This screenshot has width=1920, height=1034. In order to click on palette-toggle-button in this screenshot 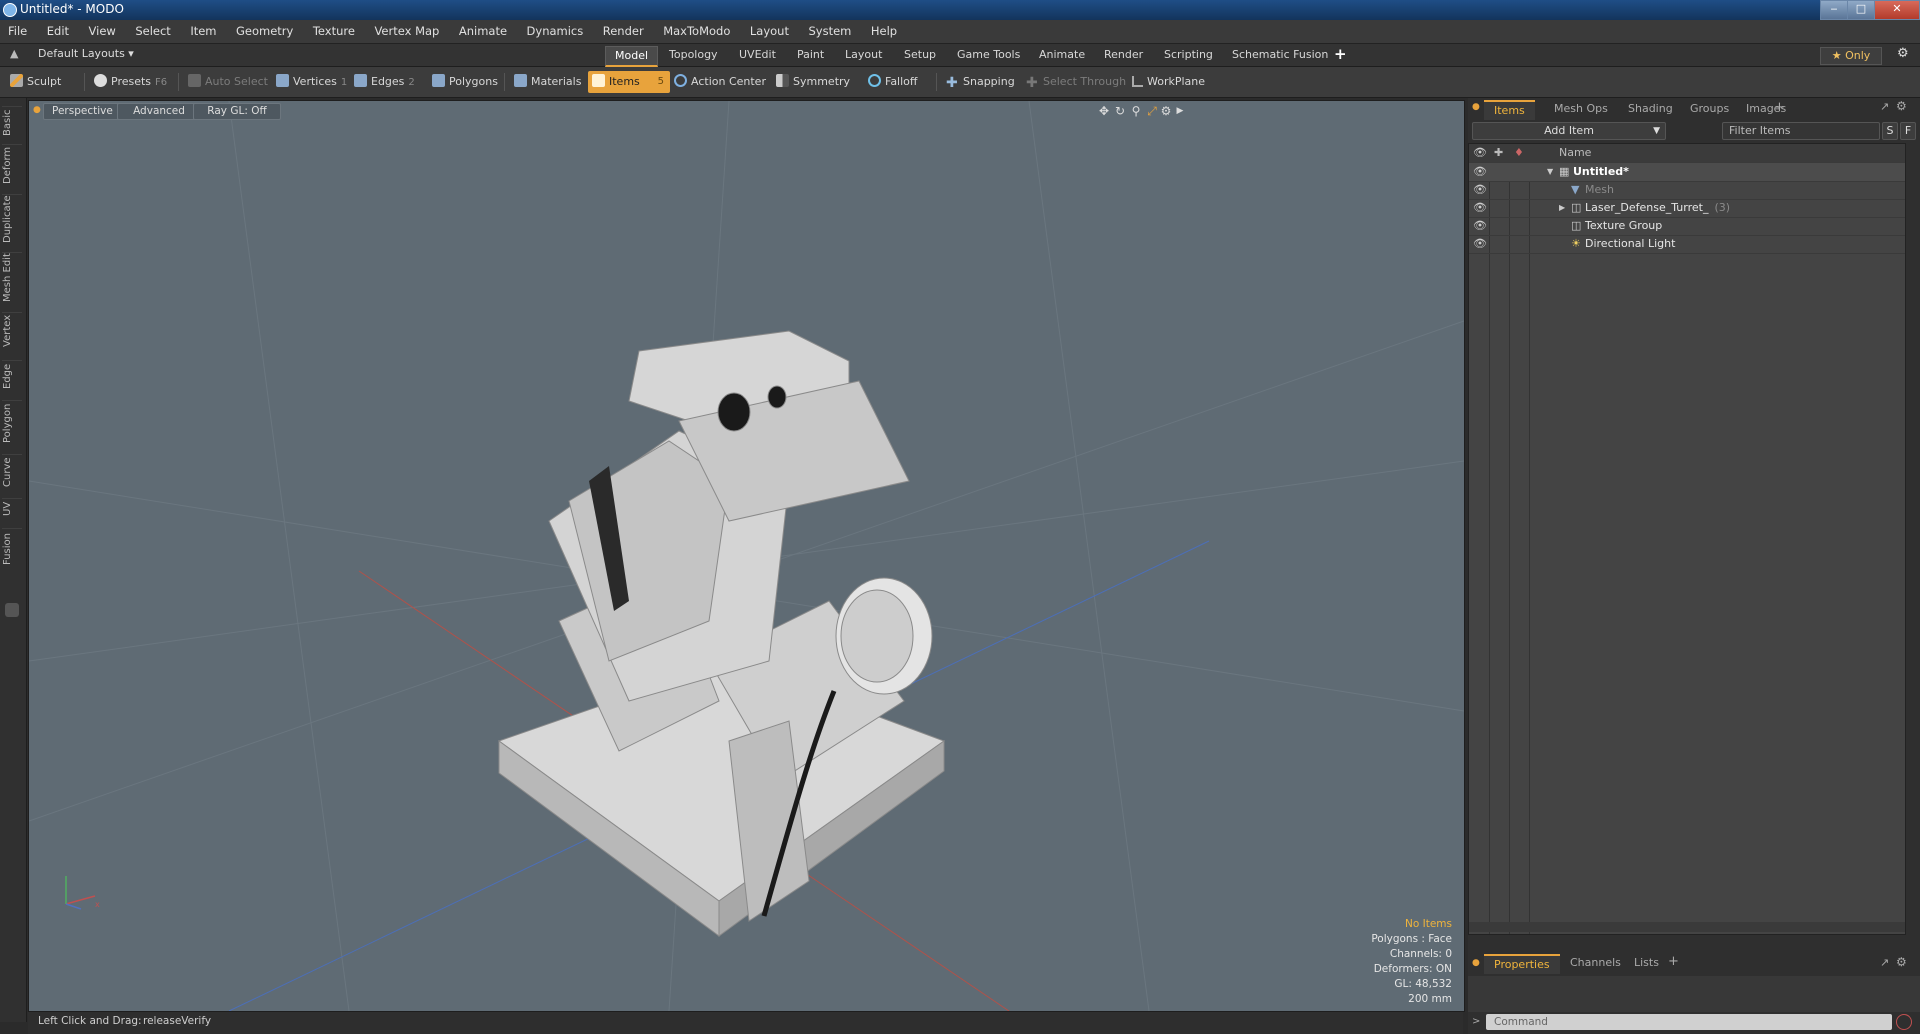, I will do `click(12, 610)`.